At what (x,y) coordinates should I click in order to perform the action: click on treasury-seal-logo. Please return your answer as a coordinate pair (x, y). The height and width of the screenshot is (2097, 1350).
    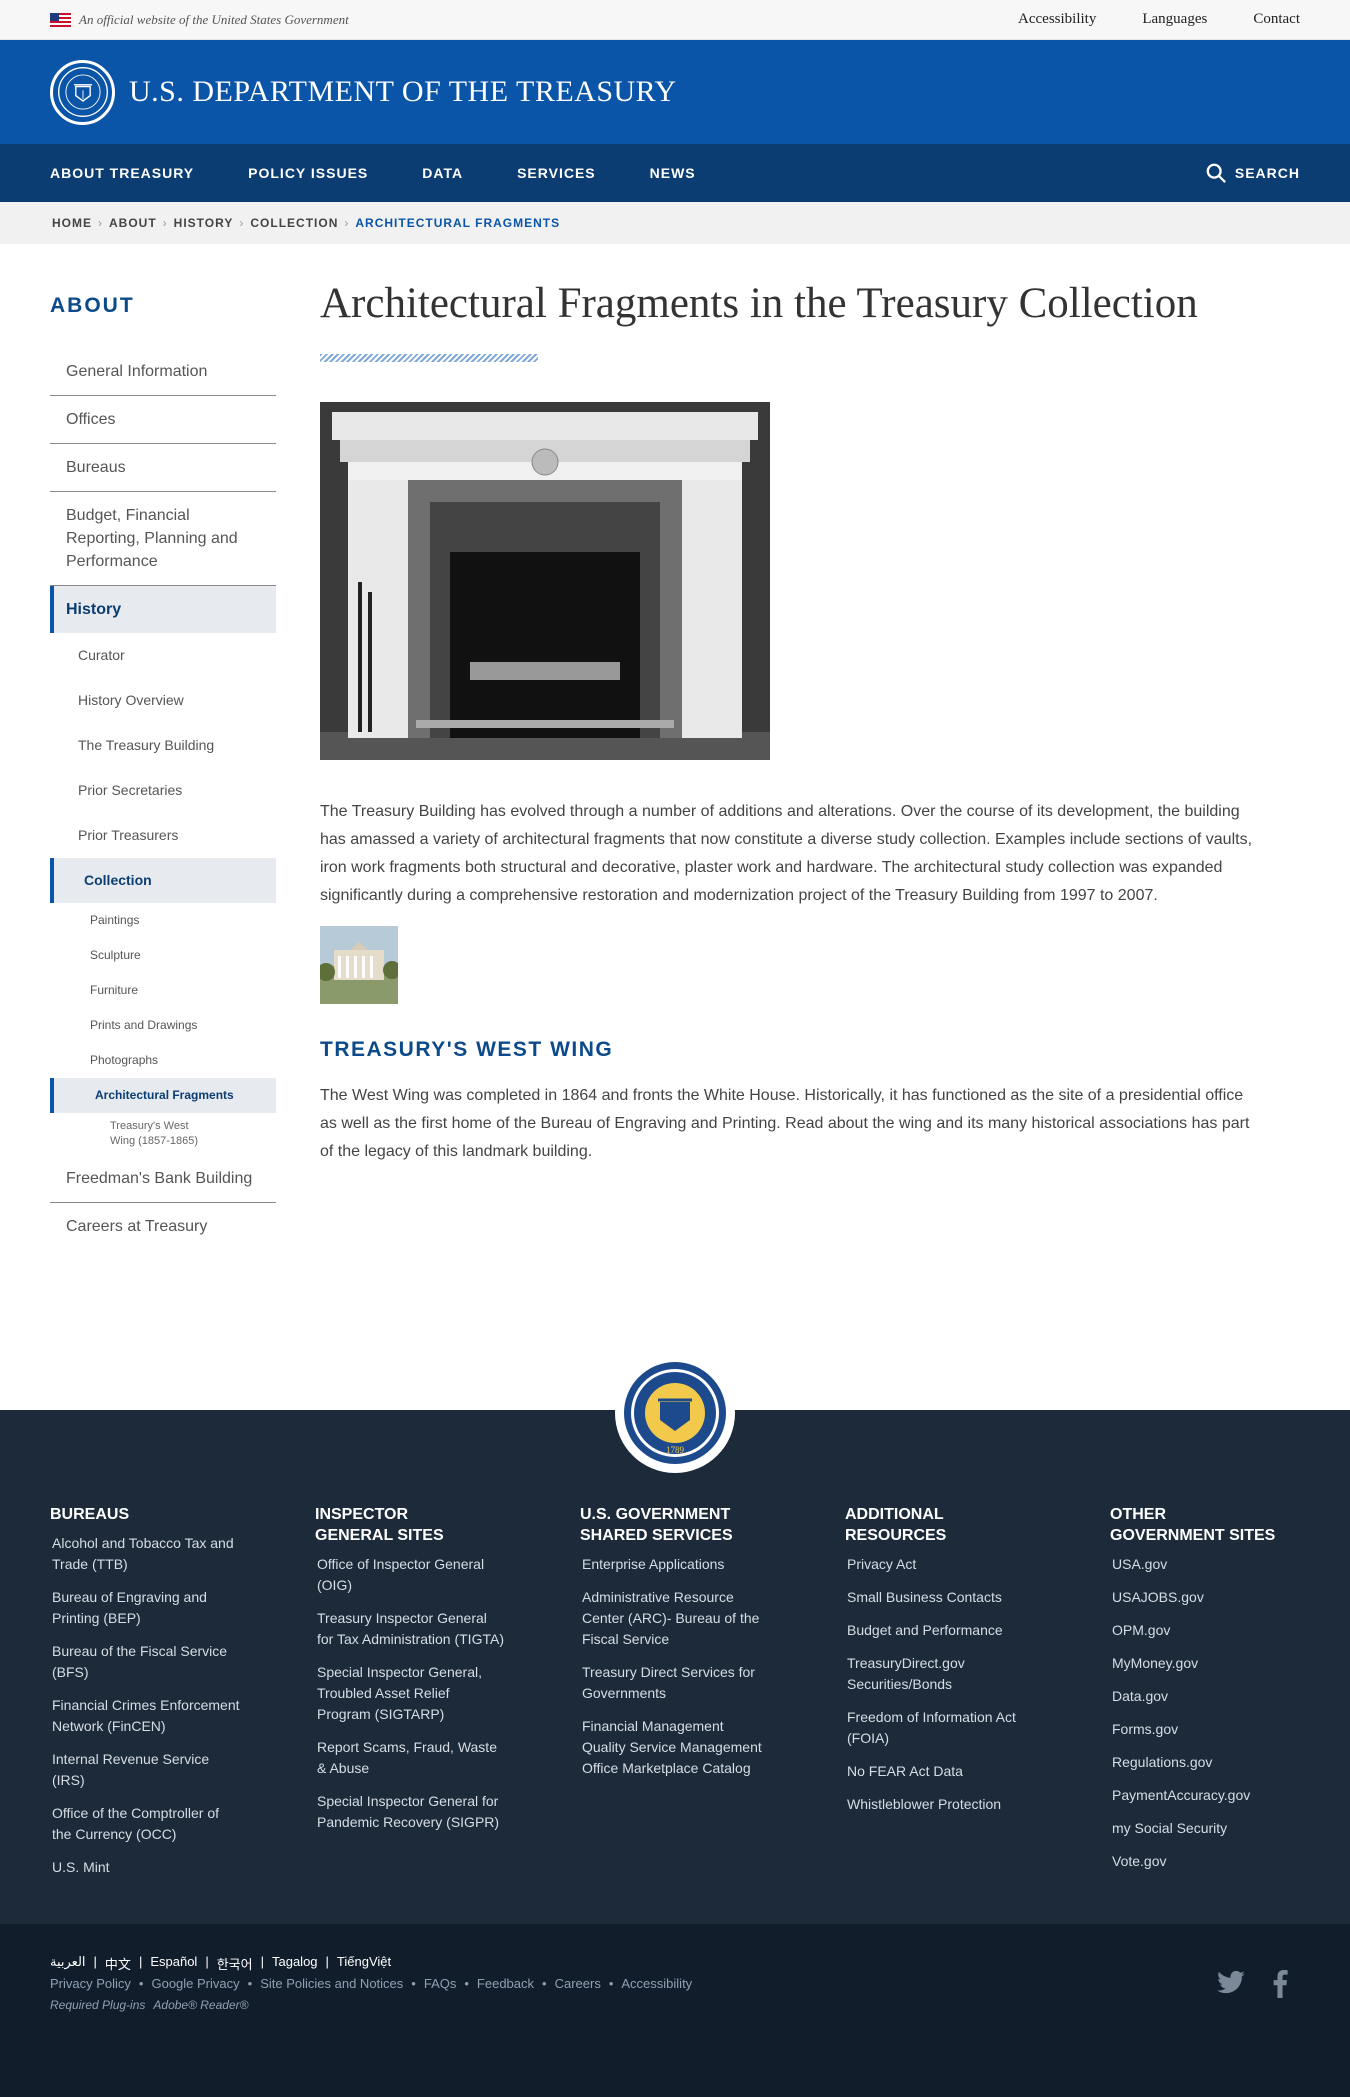
    Looking at the image, I should click on (82, 92).